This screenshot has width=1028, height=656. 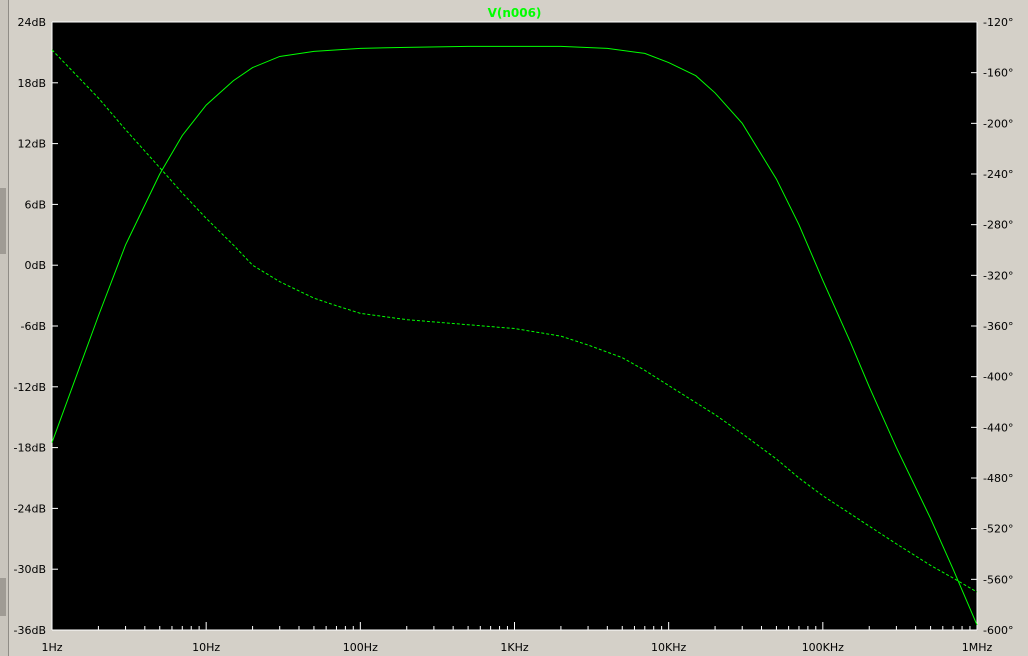 I want to click on x-tick-label: 100Hz, so click(x=360, y=647).